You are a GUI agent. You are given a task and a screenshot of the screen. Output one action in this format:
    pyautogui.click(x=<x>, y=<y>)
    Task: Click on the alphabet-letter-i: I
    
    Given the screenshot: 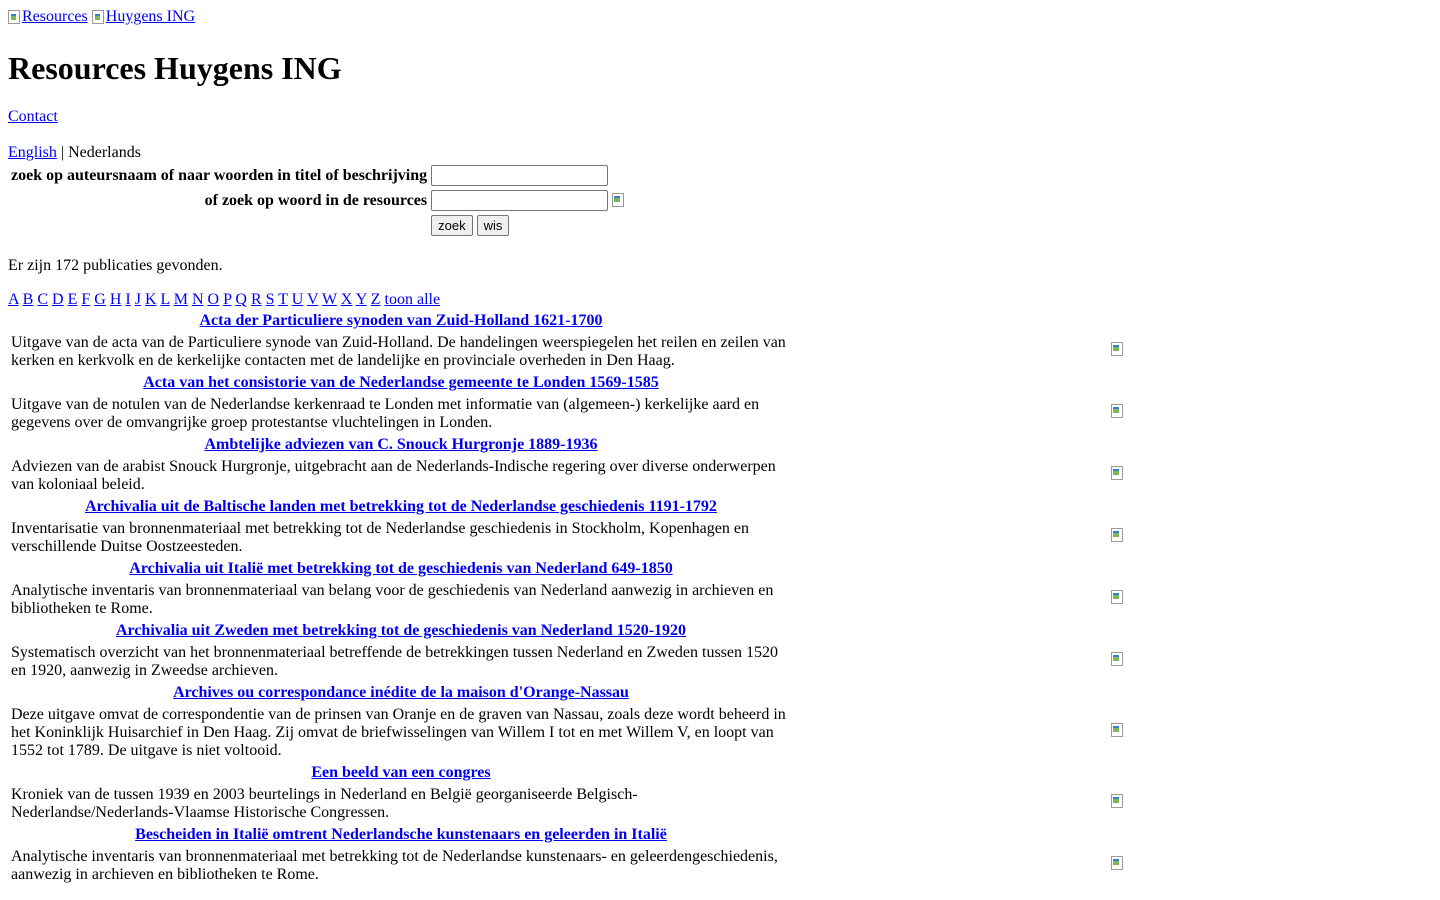 What is the action you would take?
    pyautogui.click(x=127, y=299)
    